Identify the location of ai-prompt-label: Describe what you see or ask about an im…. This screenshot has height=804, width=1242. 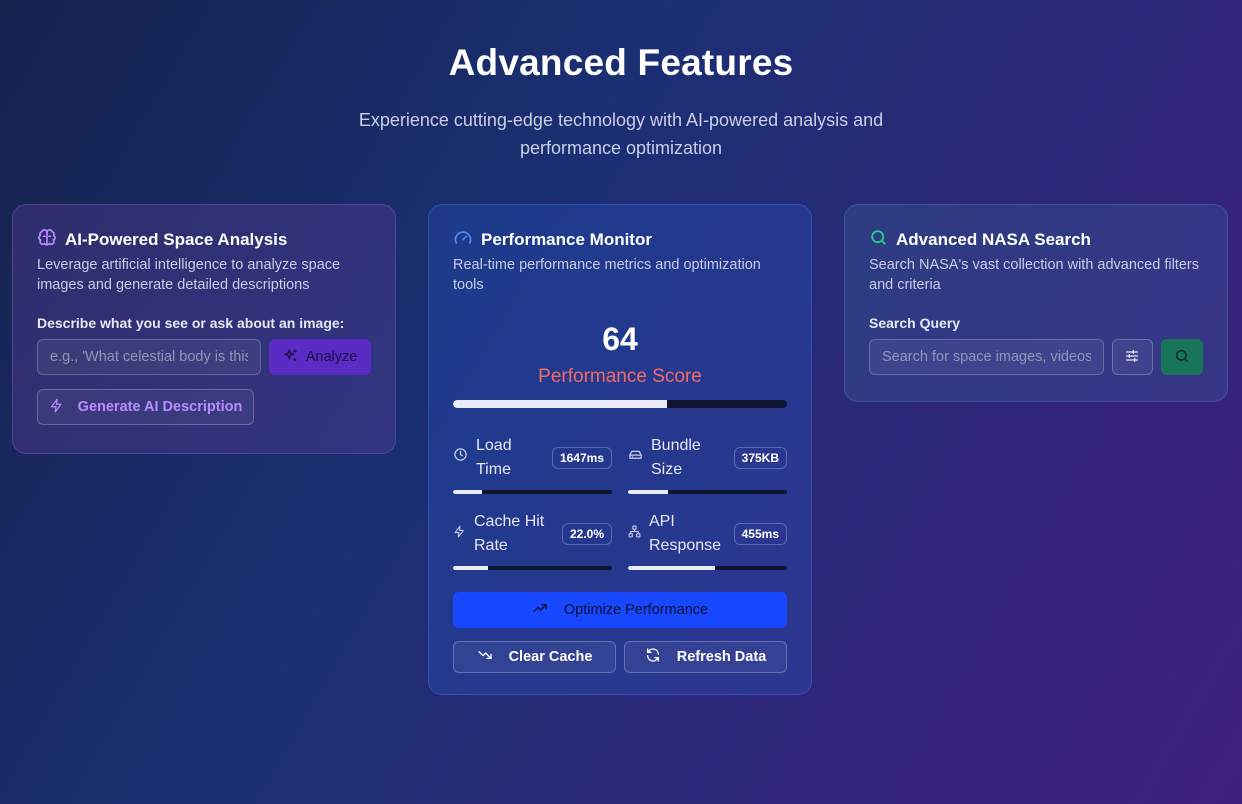
(191, 323).